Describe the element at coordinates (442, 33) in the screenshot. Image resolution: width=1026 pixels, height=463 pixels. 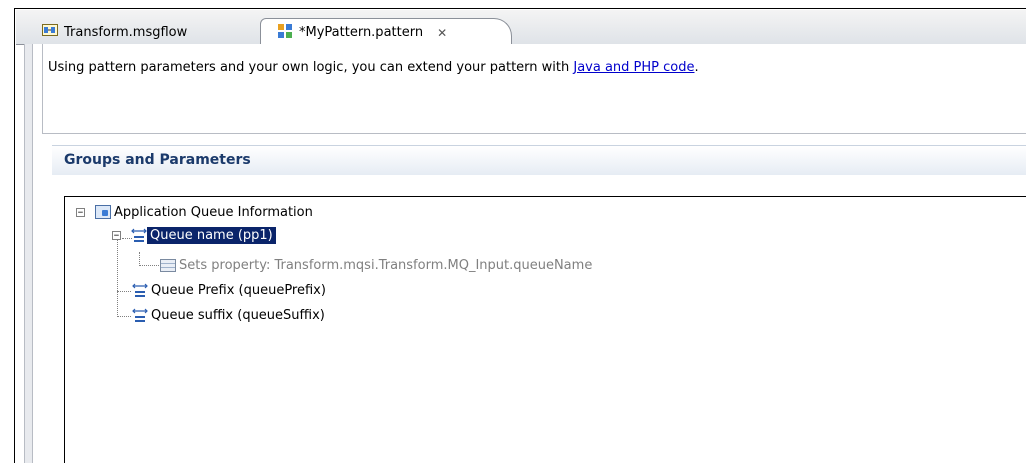
I see `close-icon: ✕` at that location.